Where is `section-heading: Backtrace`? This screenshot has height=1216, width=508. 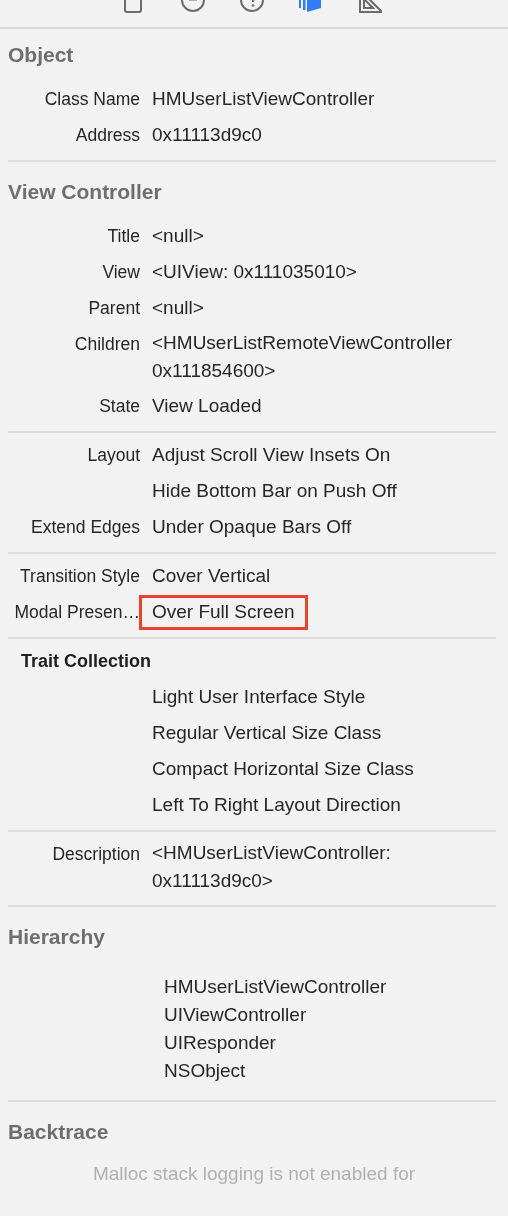
section-heading: Backtrace is located at coordinates (58, 1132).